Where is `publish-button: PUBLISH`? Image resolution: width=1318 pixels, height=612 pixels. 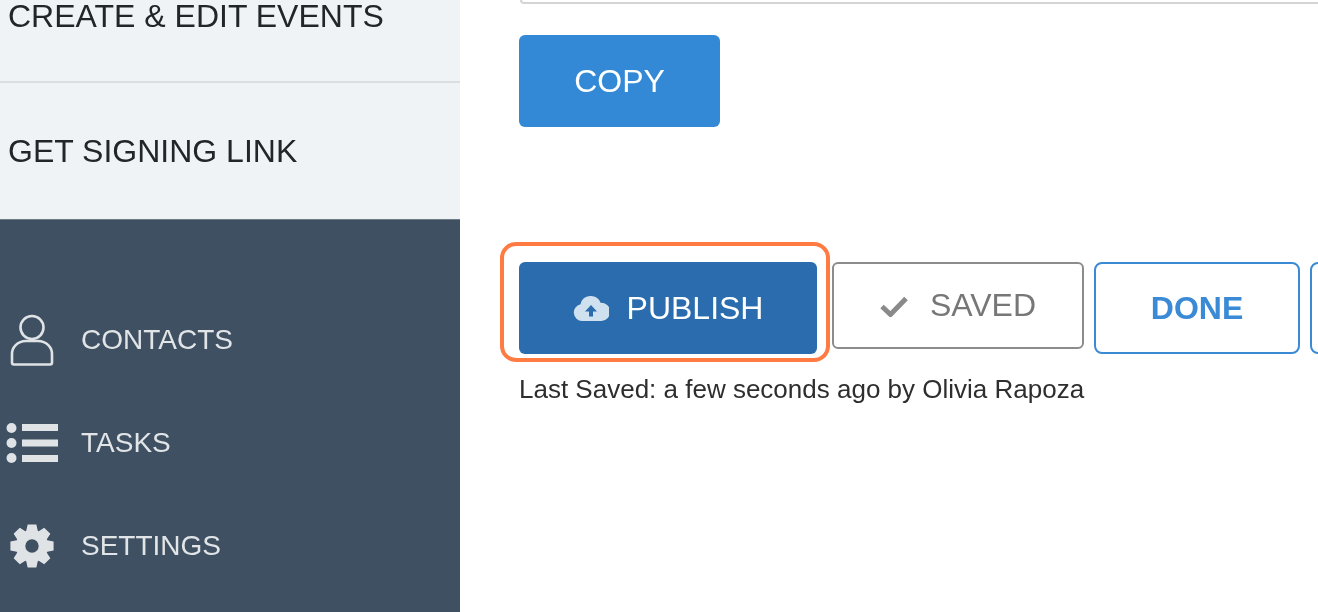
publish-button: PUBLISH is located at coordinates (668, 308).